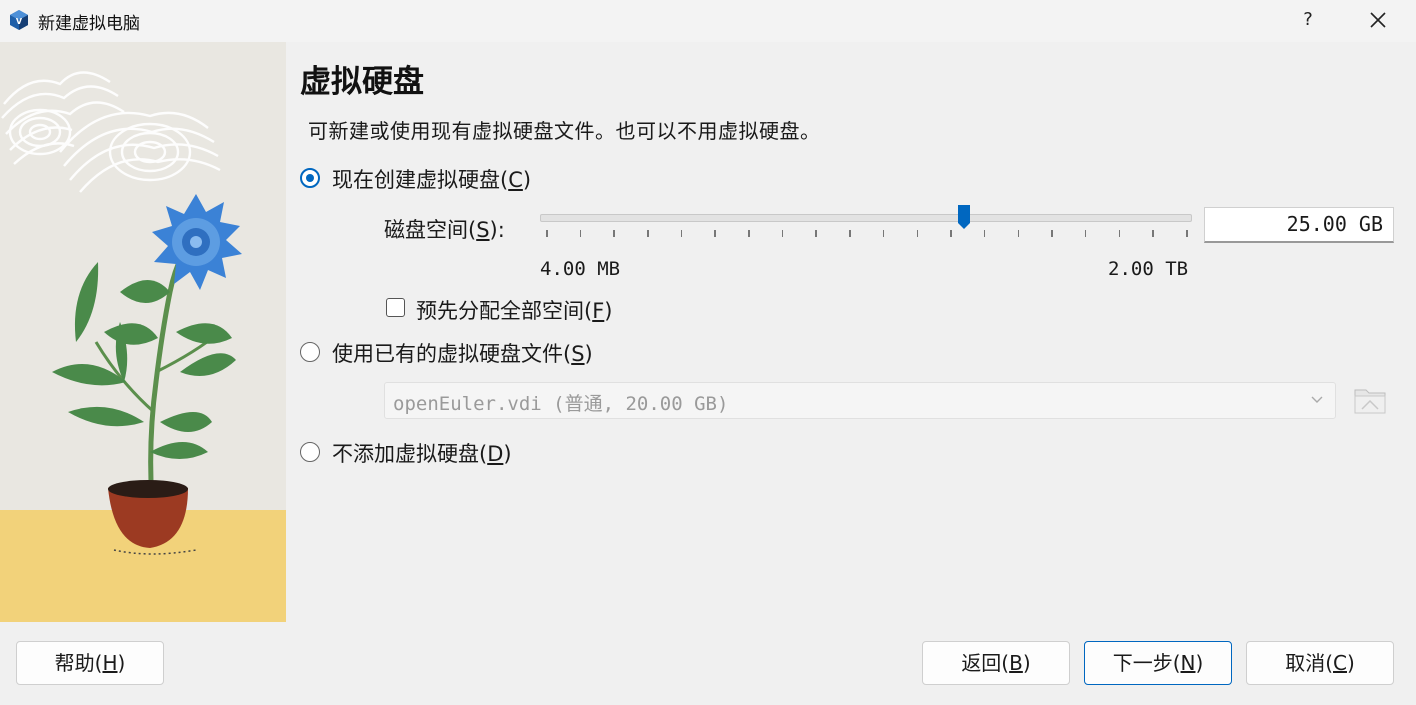 This screenshot has width=1416, height=705. I want to click on existing-disk-select: openEuler.vdi (普通, 20.00 GB), so click(860, 400).